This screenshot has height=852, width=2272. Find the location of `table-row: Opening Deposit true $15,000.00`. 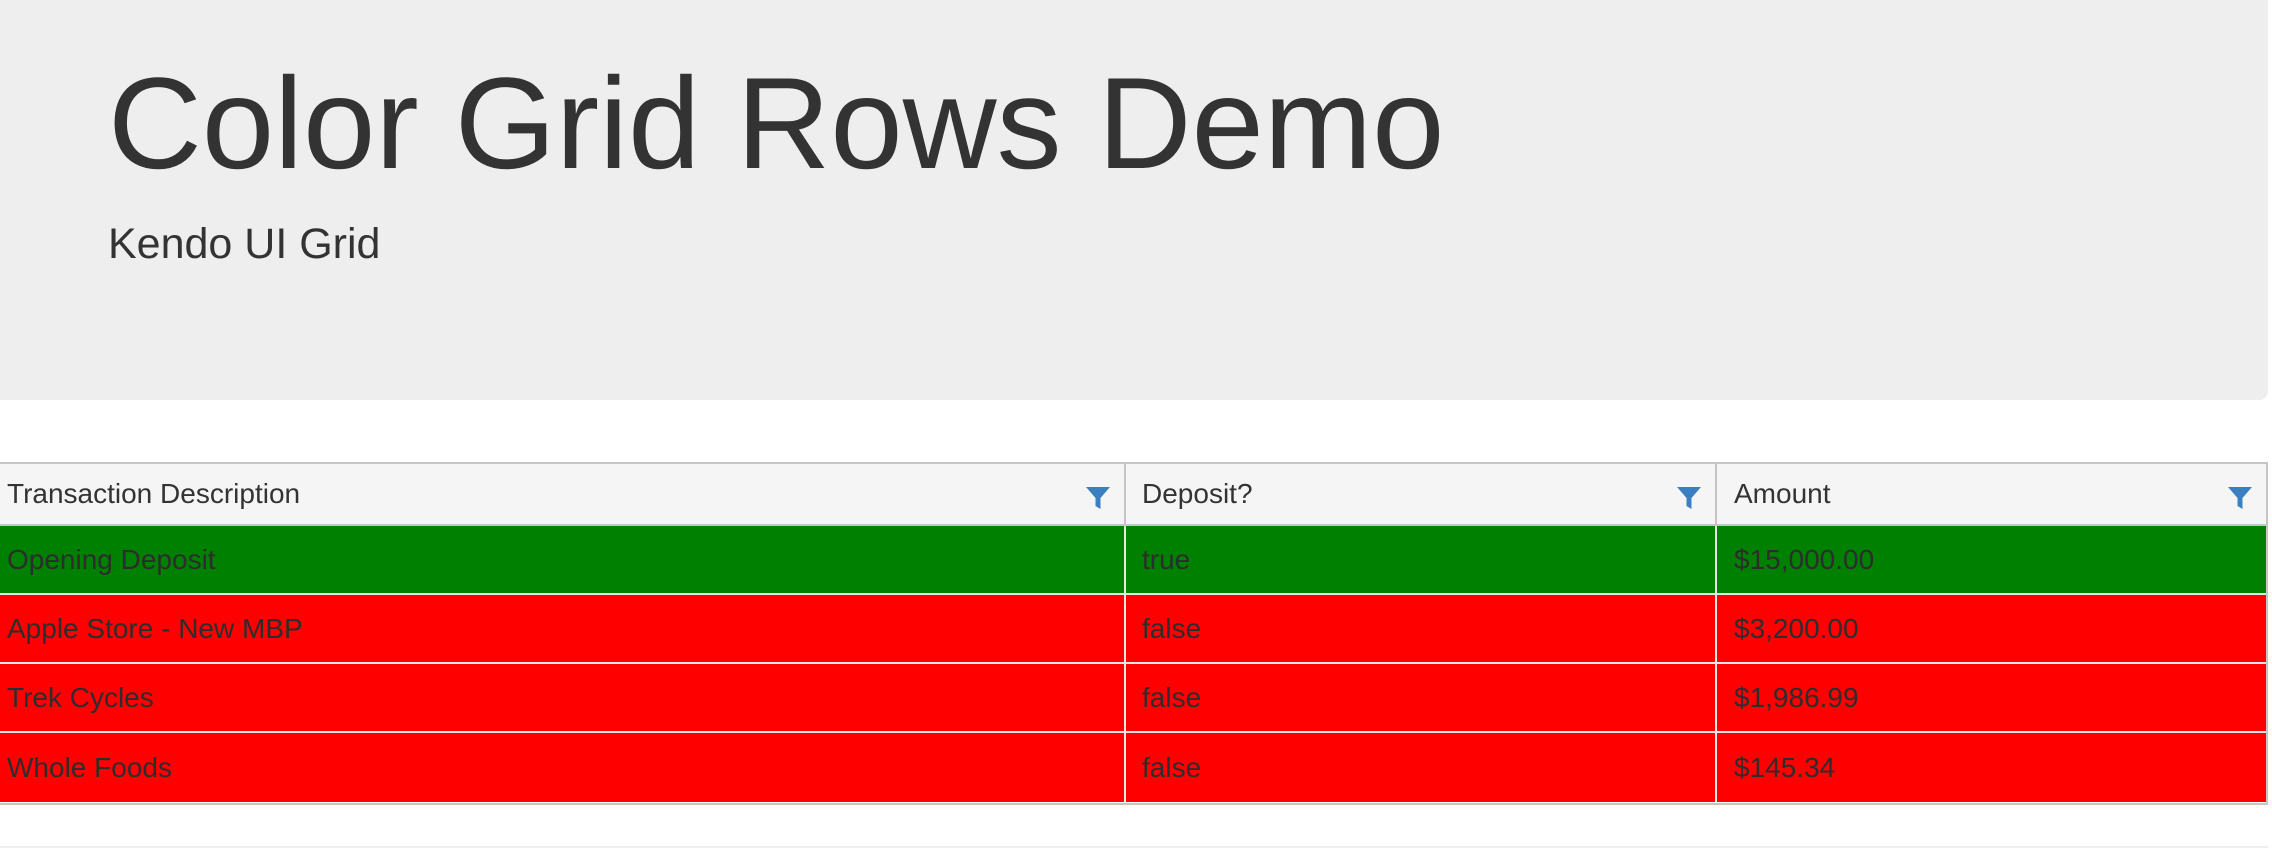

table-row: Opening Deposit true $15,000.00 is located at coordinates (1133, 560).